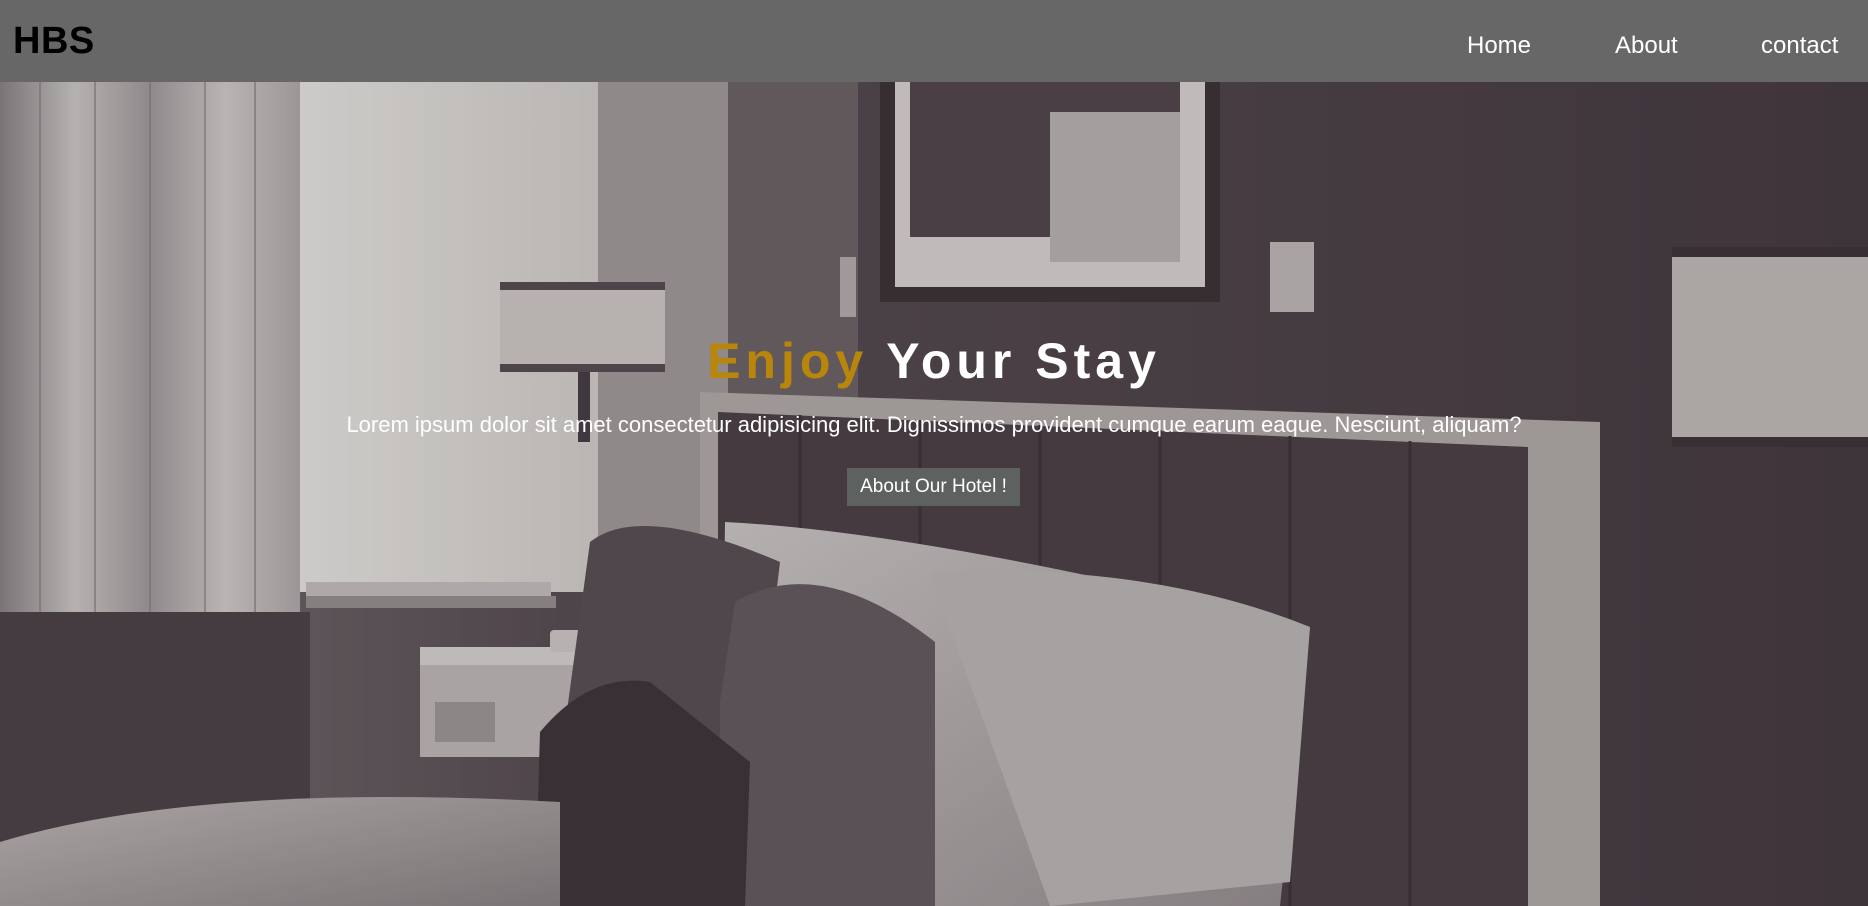  I want to click on brand-logo: HBS, so click(54, 41).